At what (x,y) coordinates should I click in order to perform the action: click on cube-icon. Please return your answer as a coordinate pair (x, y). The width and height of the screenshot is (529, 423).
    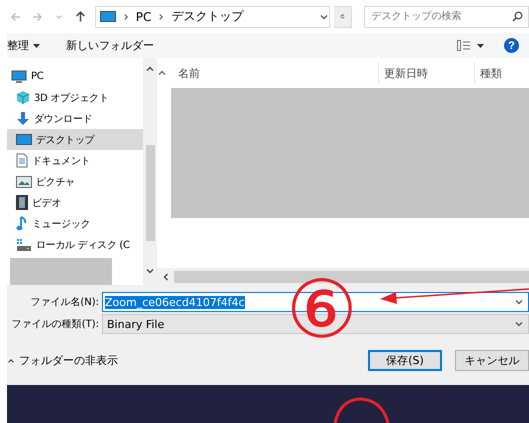
    Looking at the image, I should click on (23, 97).